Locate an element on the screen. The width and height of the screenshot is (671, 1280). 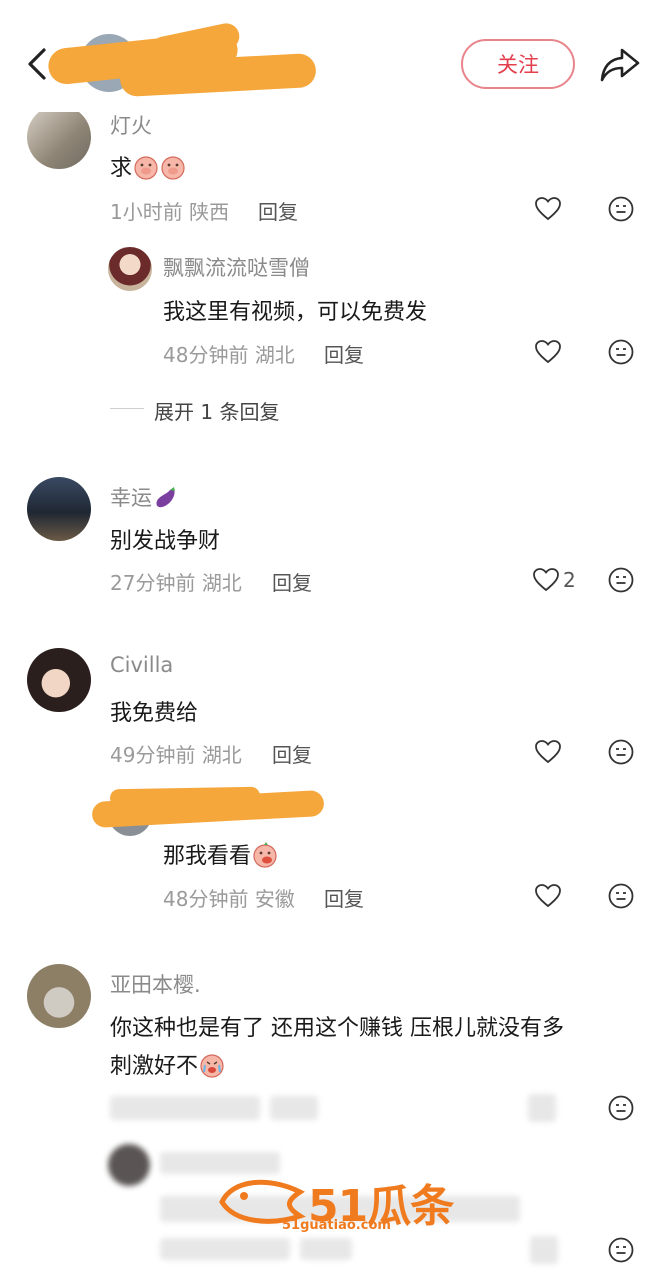
eggplant-emoji-icon is located at coordinates (165, 497).